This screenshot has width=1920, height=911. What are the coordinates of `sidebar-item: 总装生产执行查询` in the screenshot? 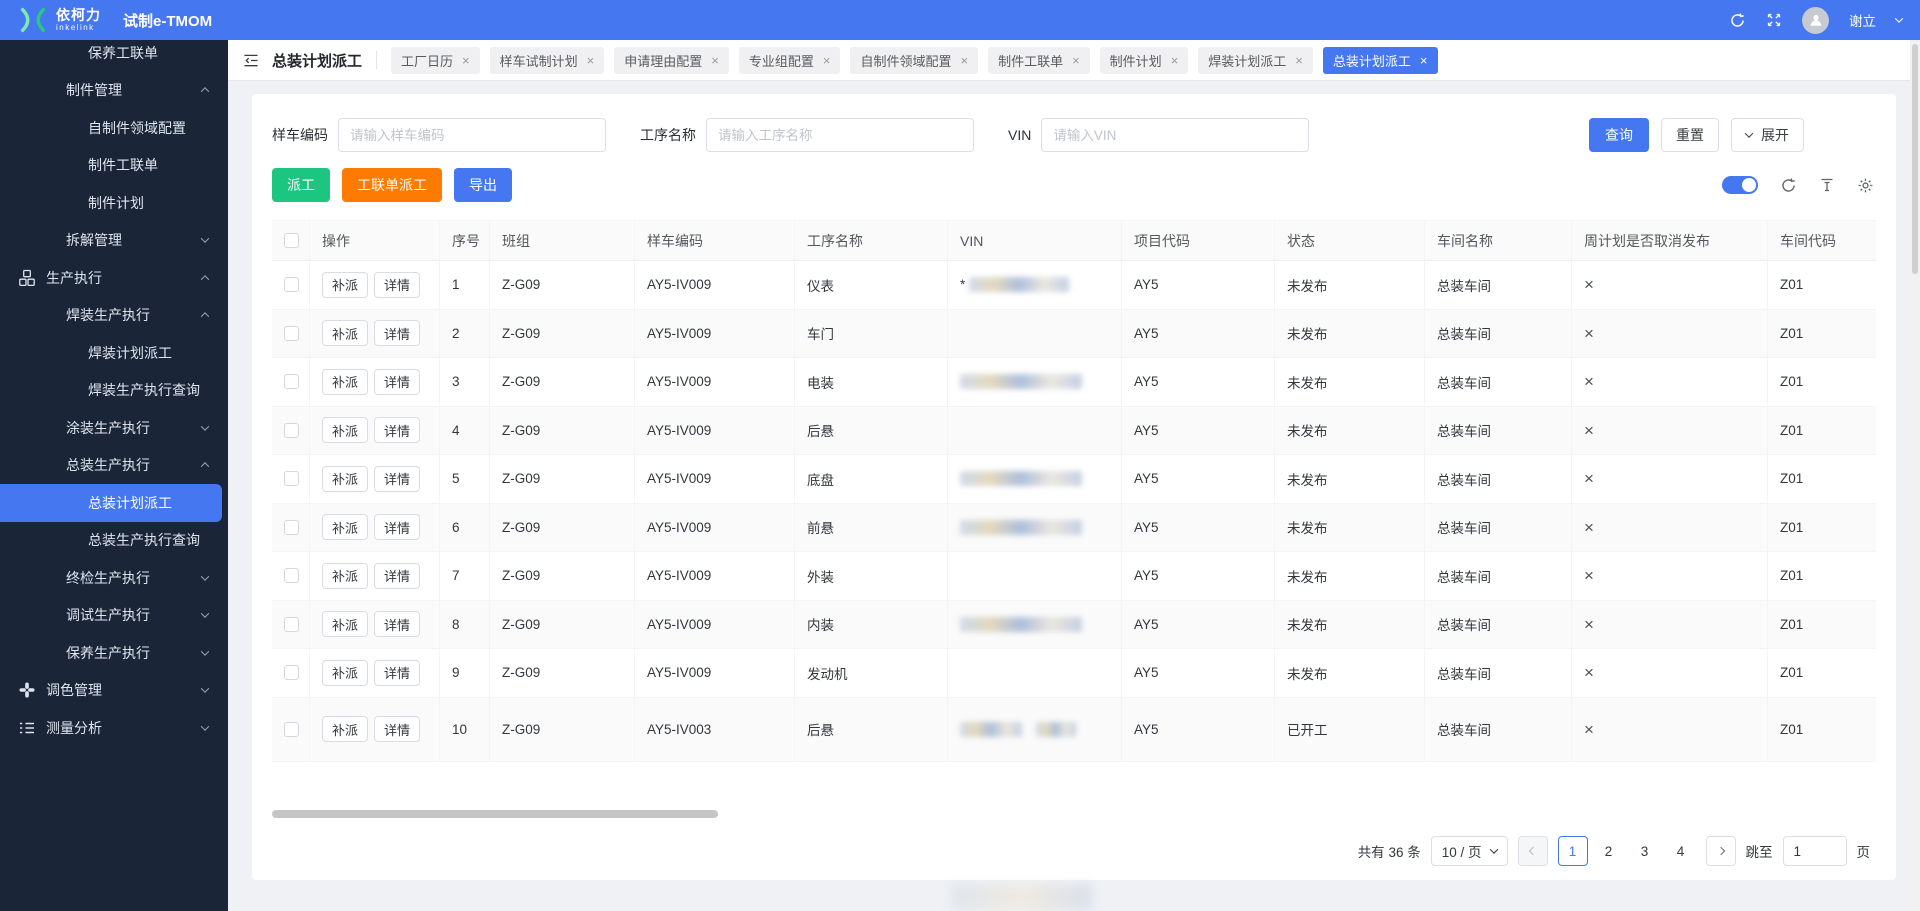 It's located at (114, 541).